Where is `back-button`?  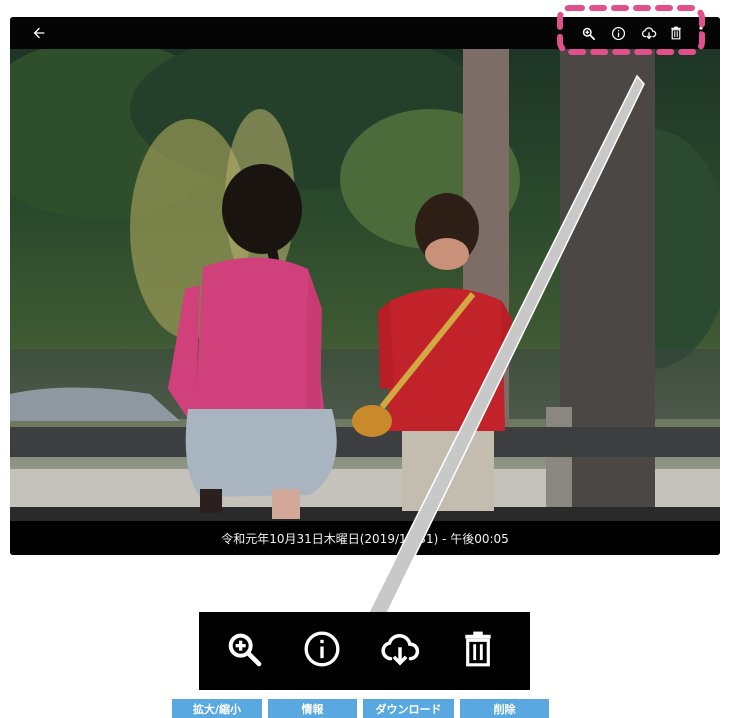
back-button is located at coordinates (39, 33).